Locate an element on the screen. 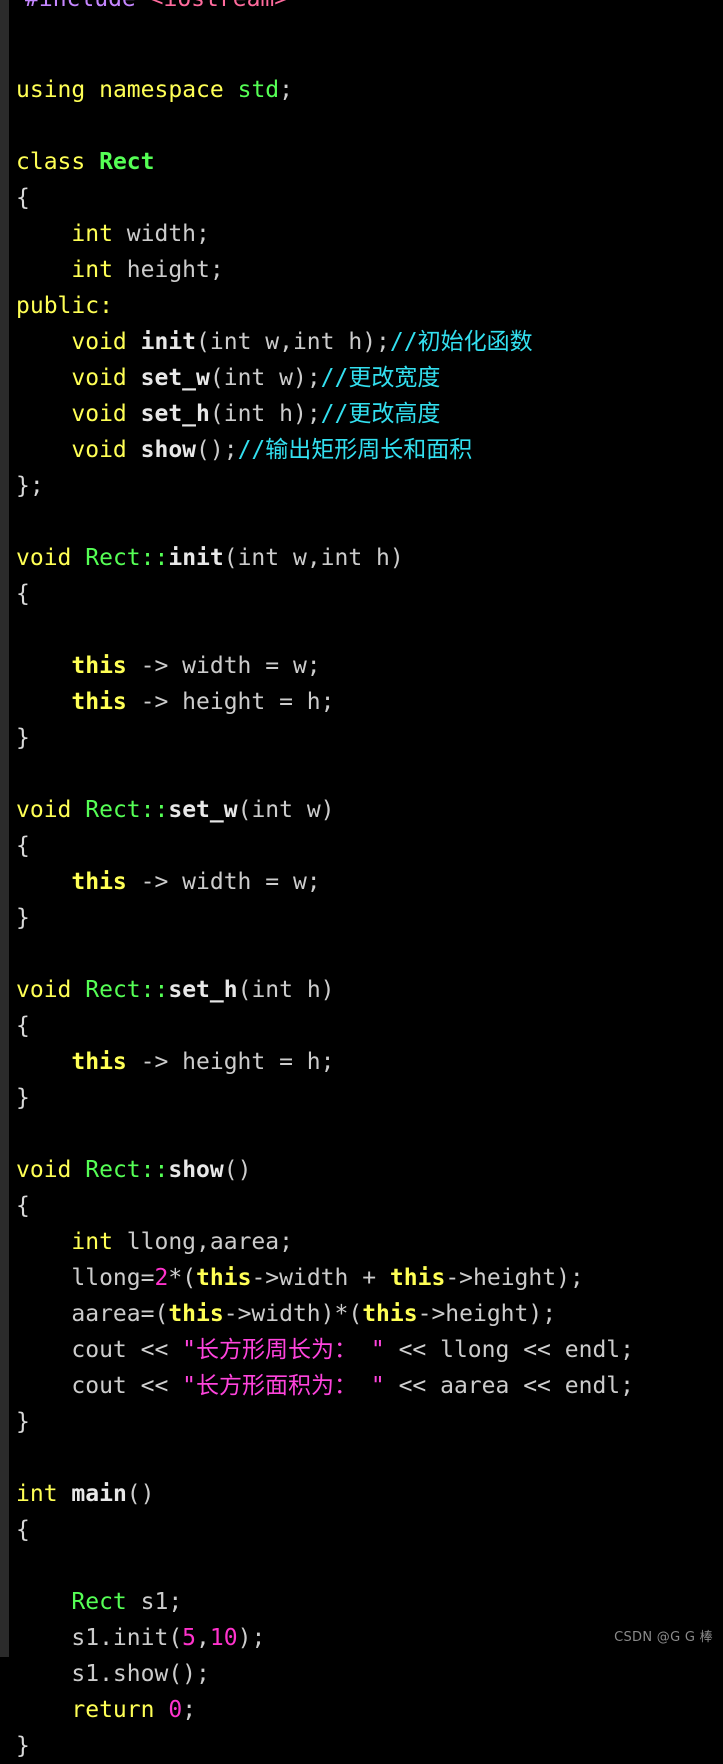 The image size is (723, 1764). keyword-using: using is located at coordinates (51, 90).